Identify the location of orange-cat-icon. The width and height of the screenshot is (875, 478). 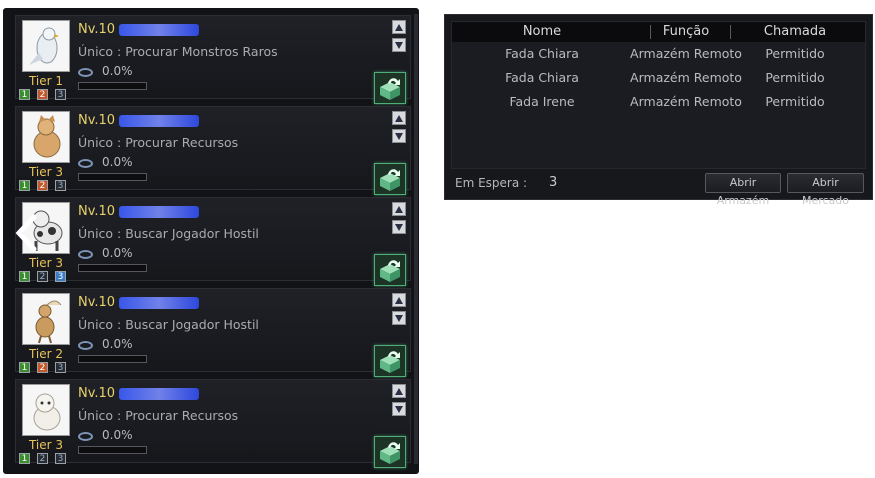
(47, 136).